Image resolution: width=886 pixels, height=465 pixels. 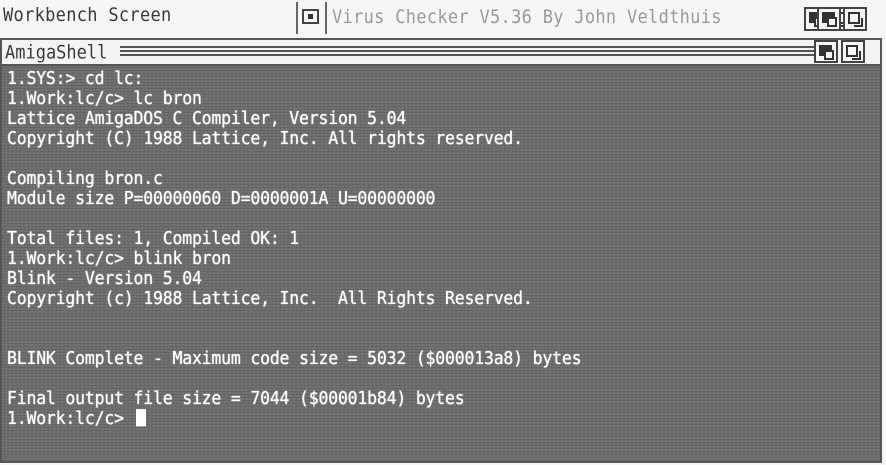 I want to click on shell-prompt: 1.Work:lc/c>, so click(x=65, y=418).